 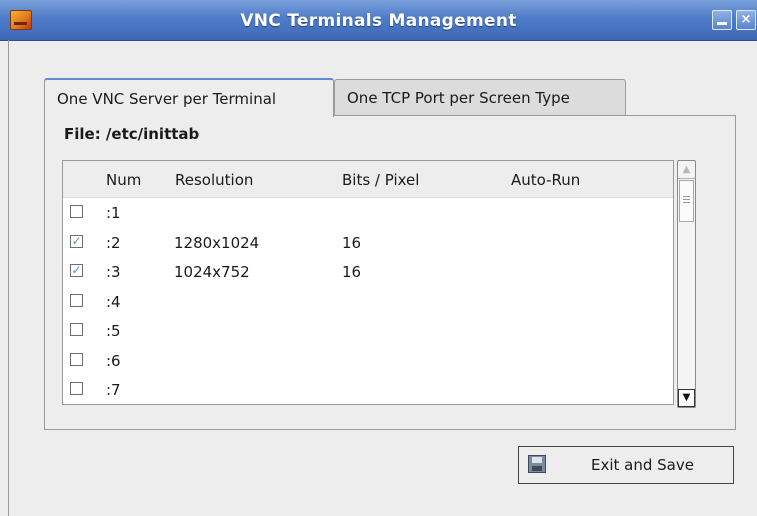 What do you see at coordinates (217, 242) in the screenshot?
I see `row-resolution-cell: 1280x1024` at bounding box center [217, 242].